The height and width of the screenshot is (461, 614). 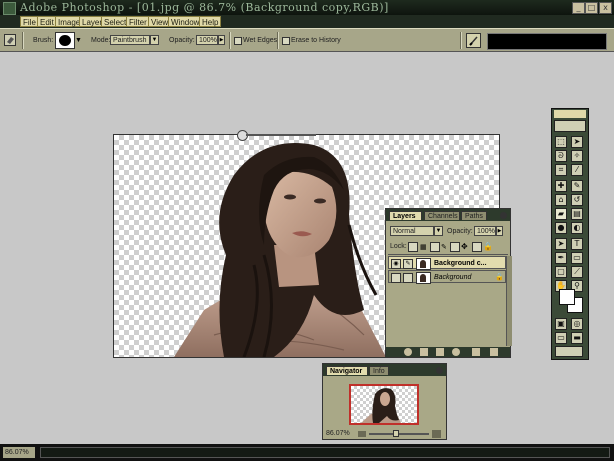 What do you see at coordinates (439, 370) in the screenshot?
I see `navigator-menu-icon` at bounding box center [439, 370].